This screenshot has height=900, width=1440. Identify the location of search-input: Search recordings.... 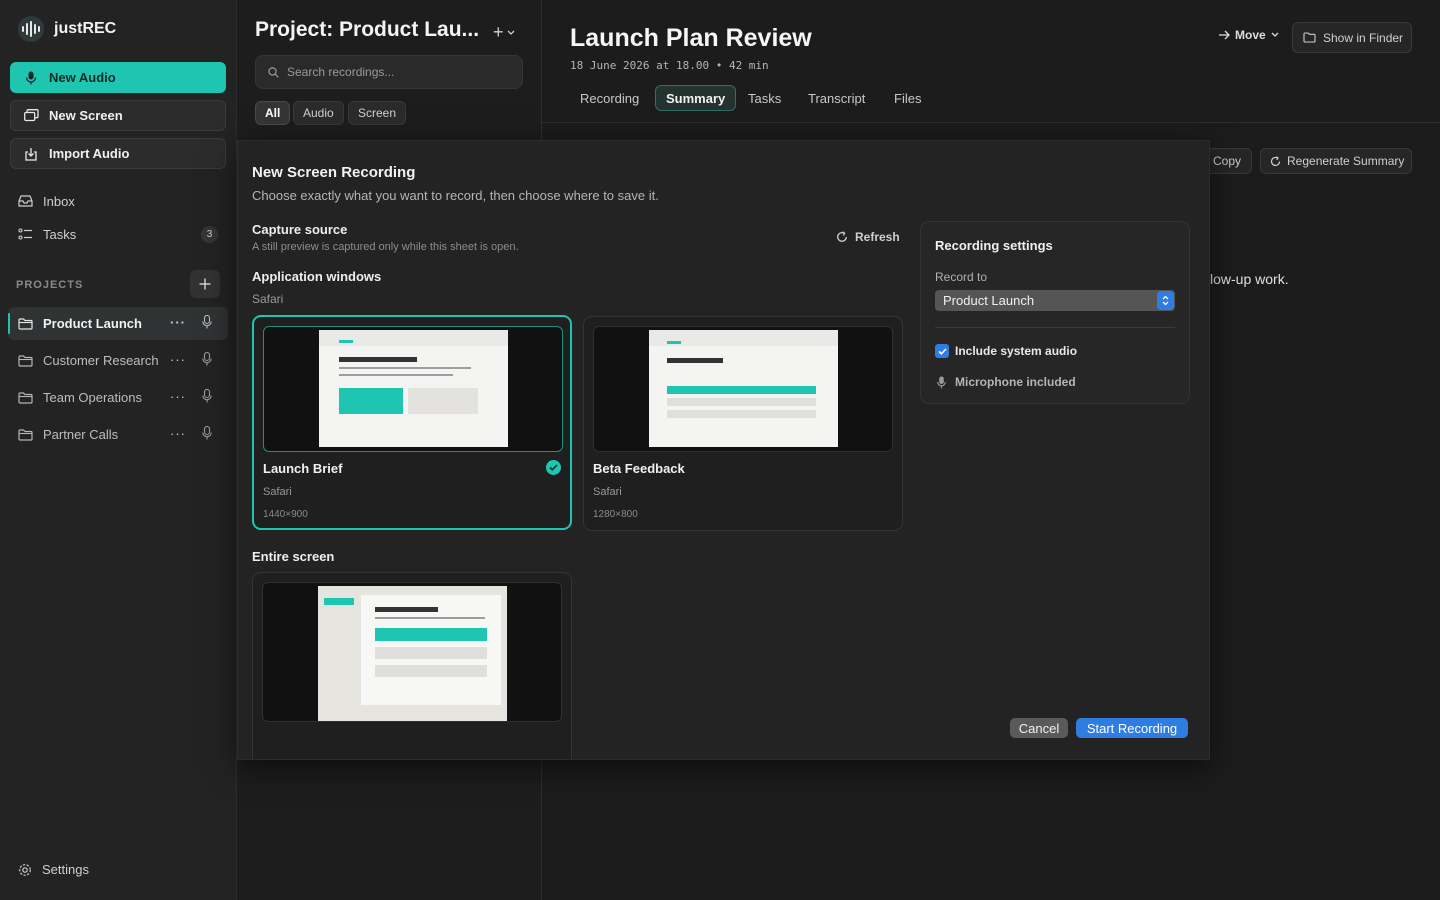
(389, 72).